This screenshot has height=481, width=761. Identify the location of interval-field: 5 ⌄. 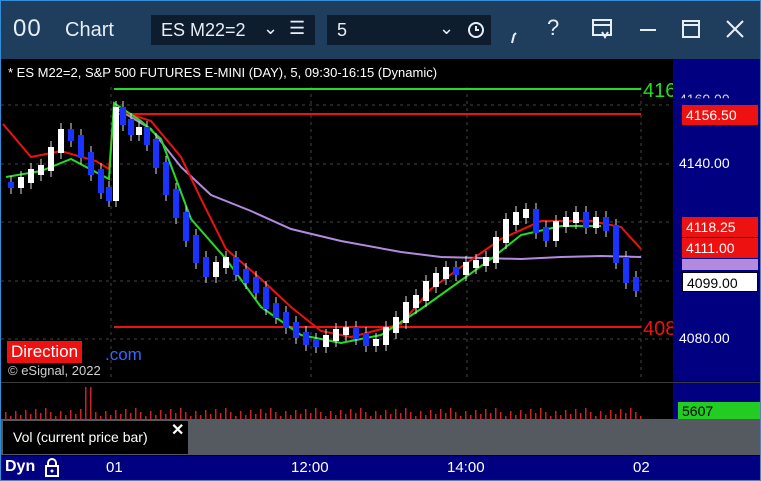
(409, 30).